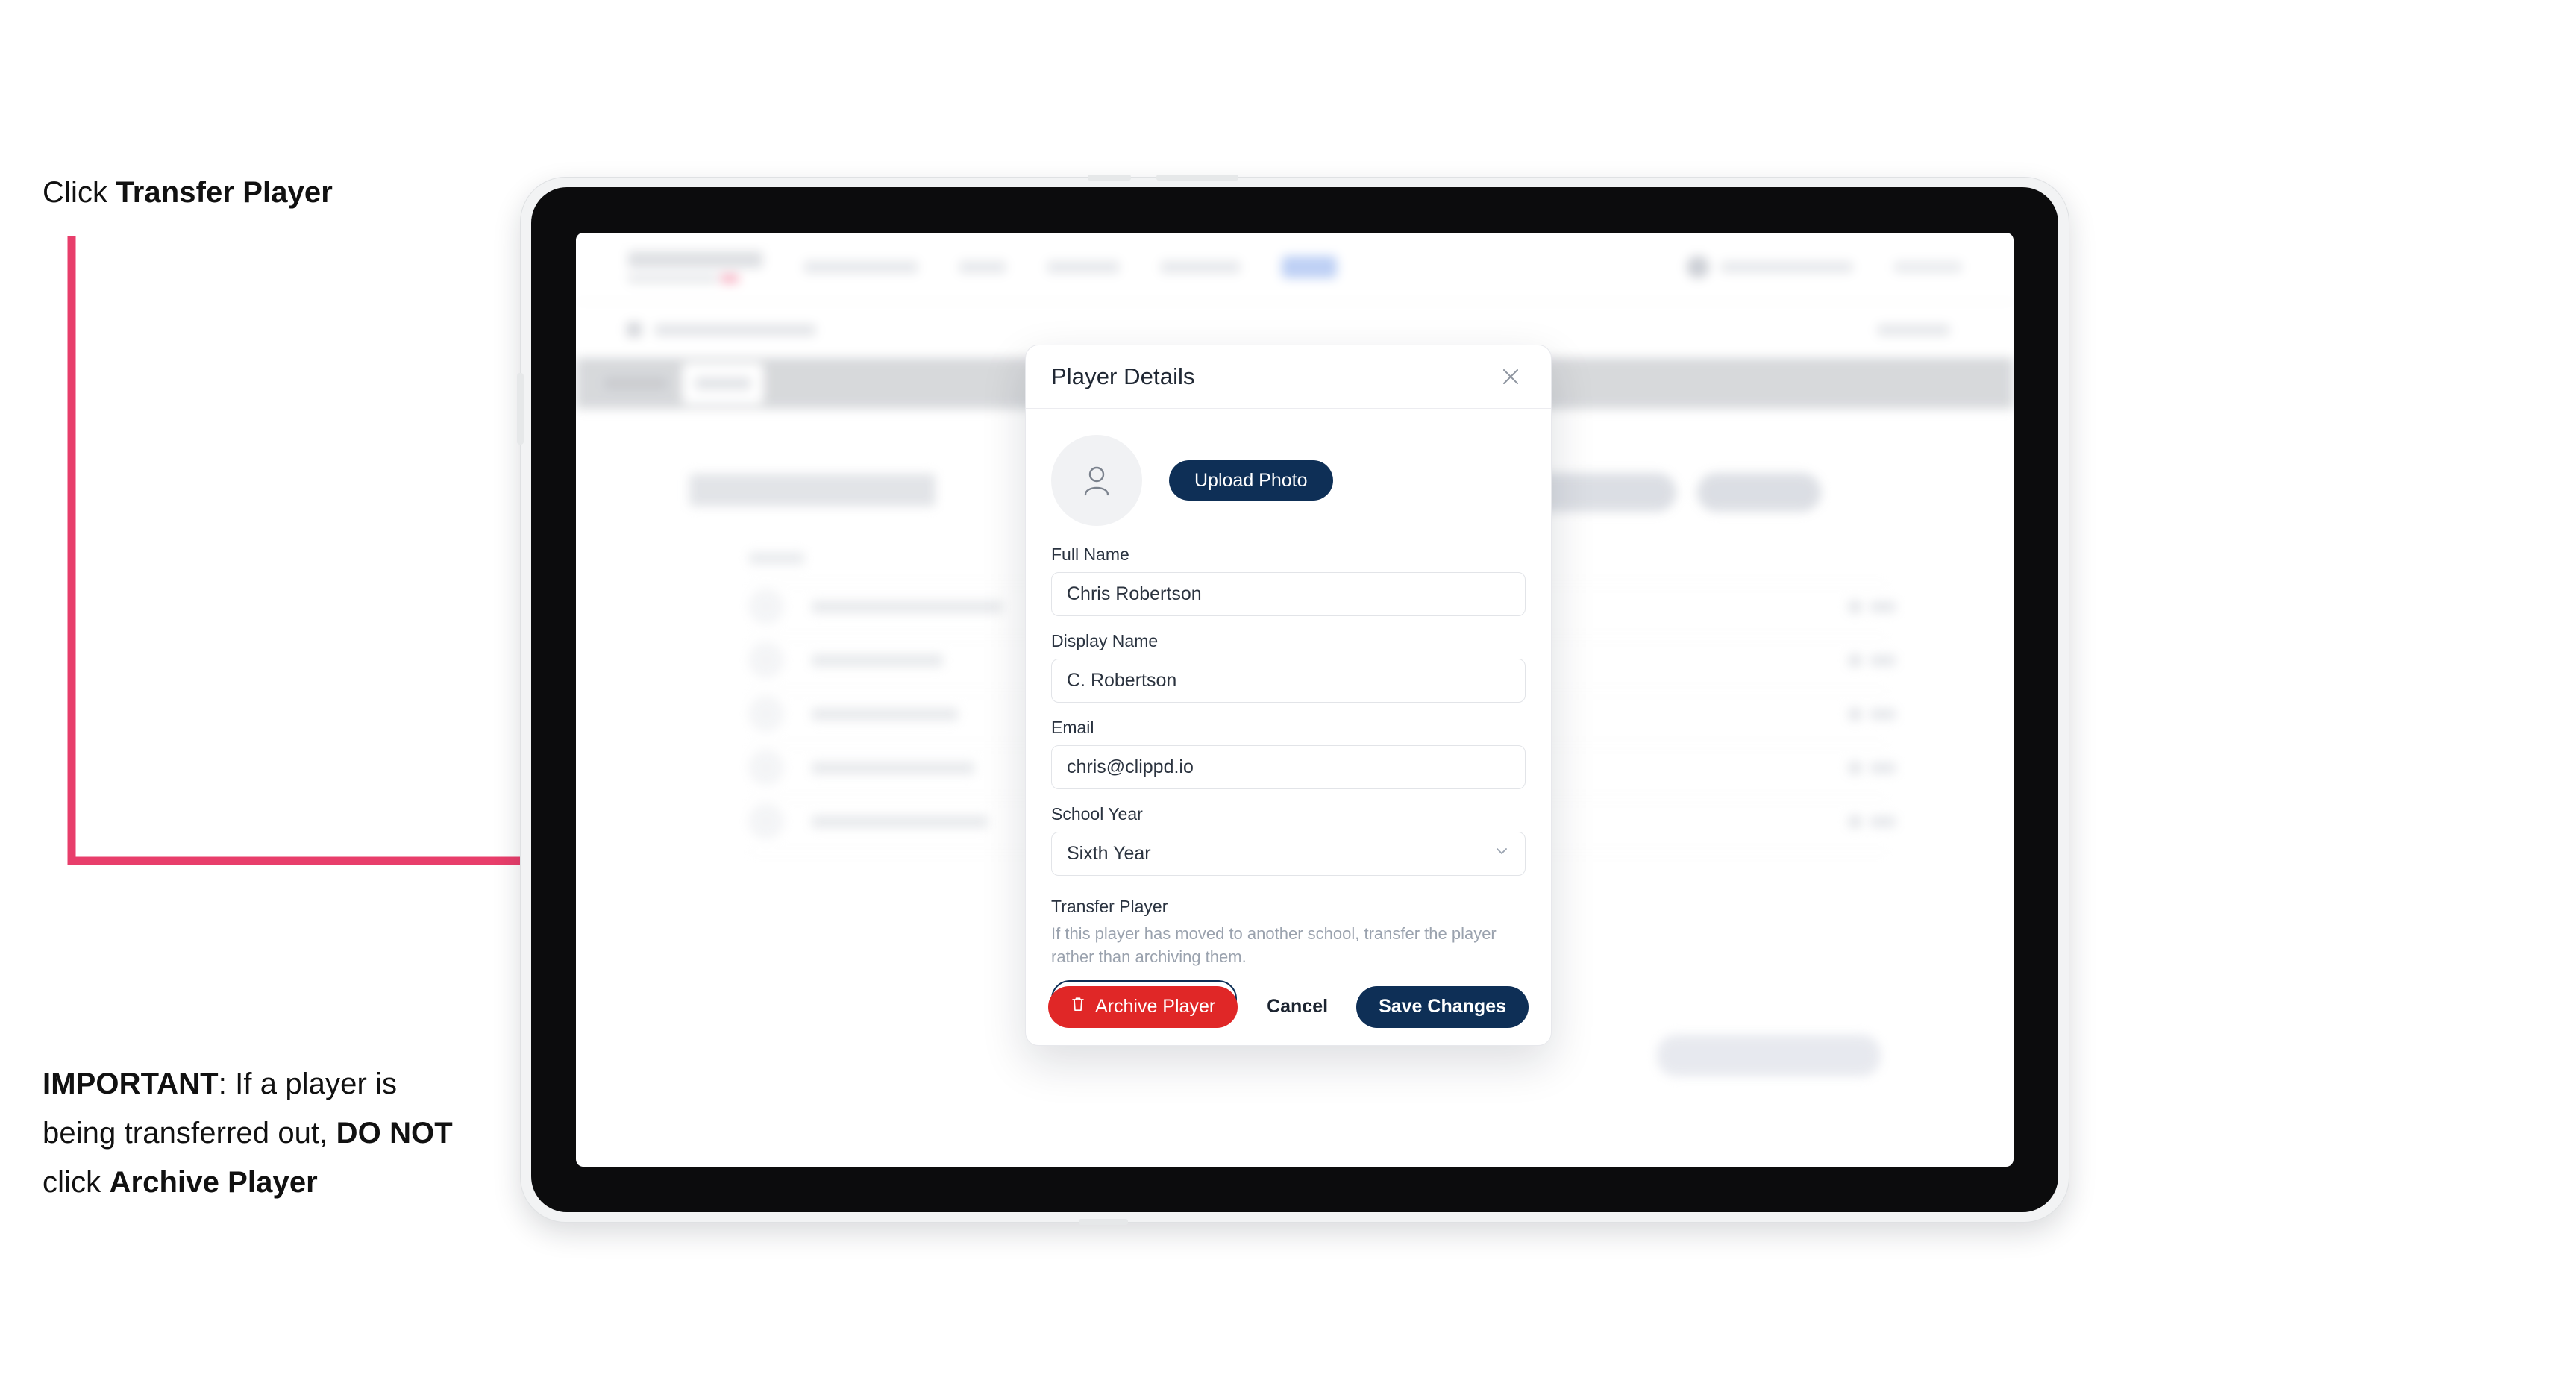 Image resolution: width=2576 pixels, height=1386 pixels. Describe the element at coordinates (1097, 814) in the screenshot. I see `field-label: School Year` at that location.